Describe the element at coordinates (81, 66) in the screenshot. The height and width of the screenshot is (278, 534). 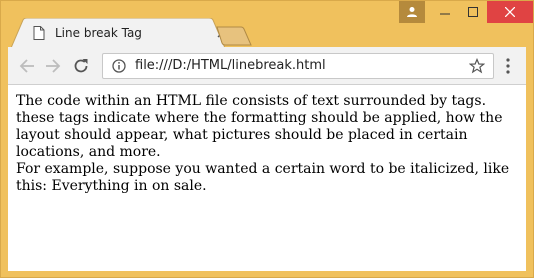
I see `reload-icon` at that location.